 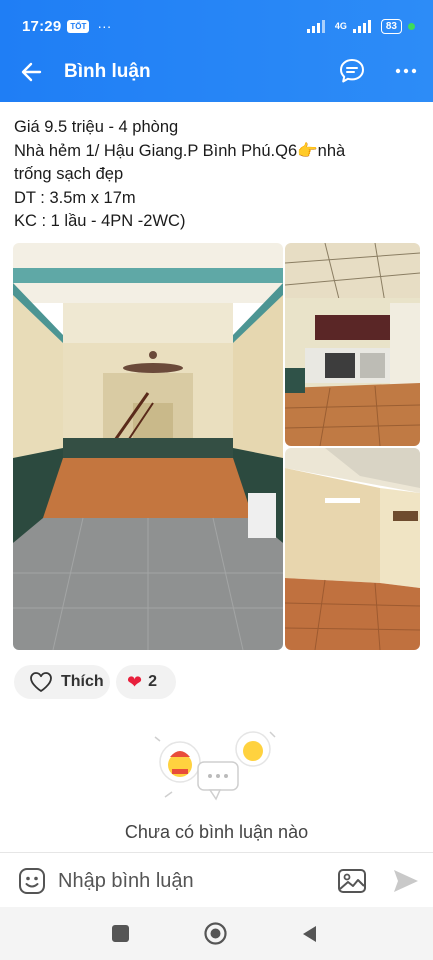 What do you see at coordinates (188, 881) in the screenshot?
I see `comment-input` at bounding box center [188, 881].